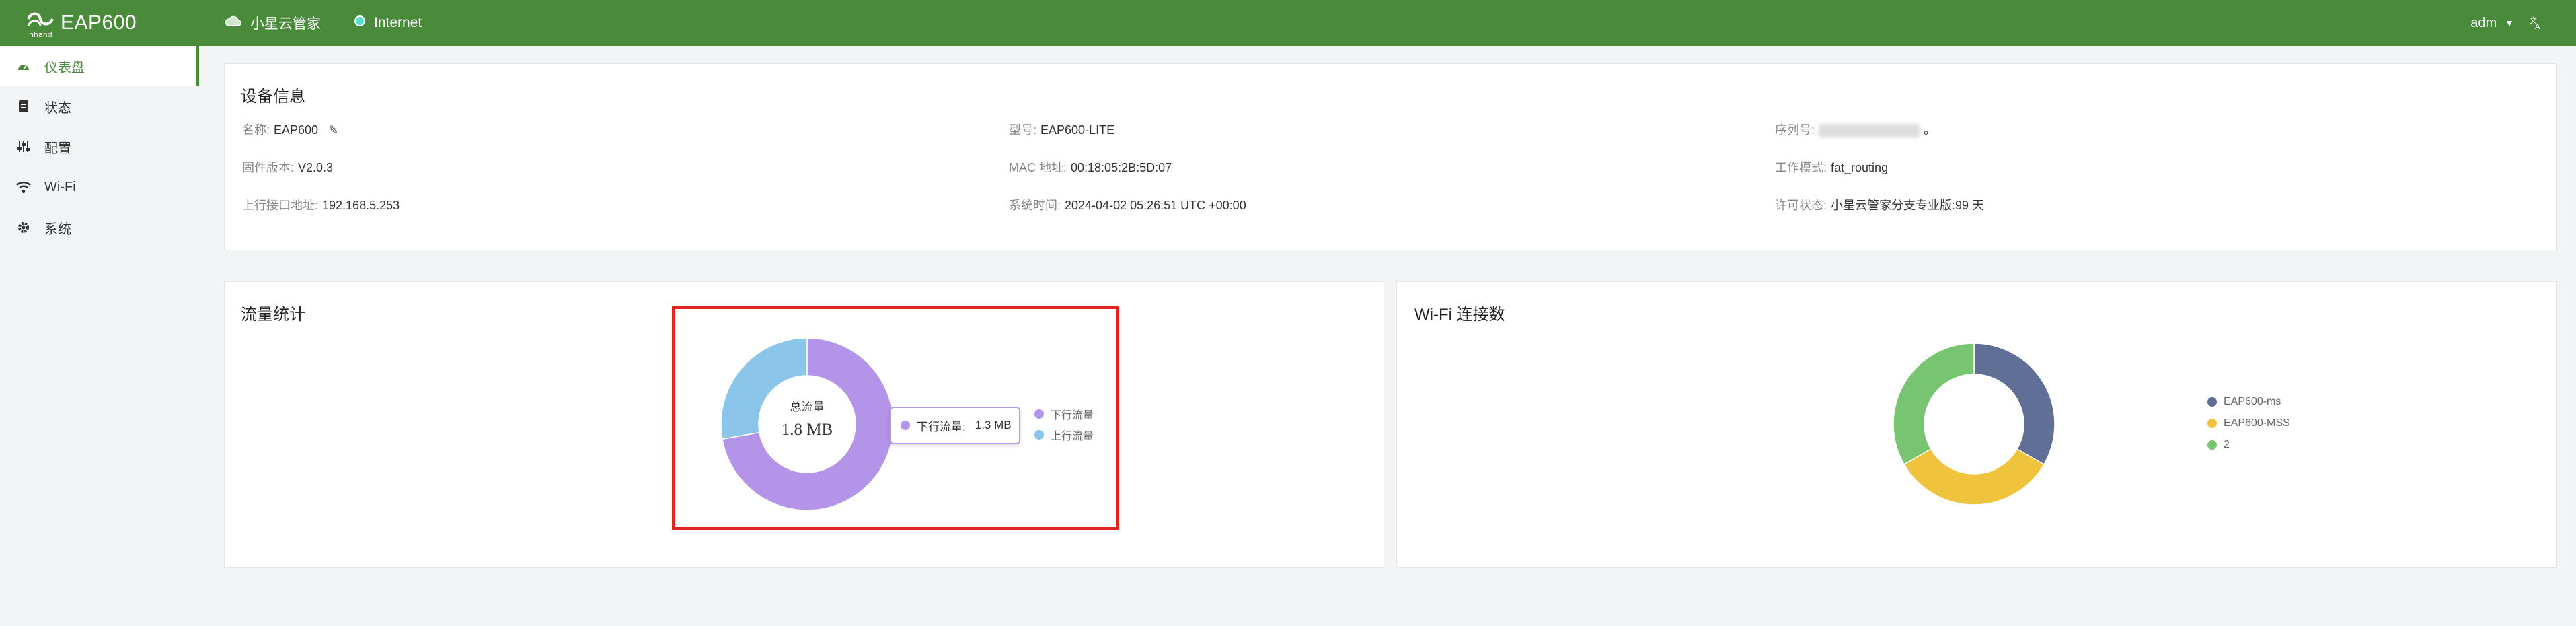 Image resolution: width=2576 pixels, height=626 pixels. I want to click on device-name-row: 名称: EAP600 ✎, so click(290, 129).